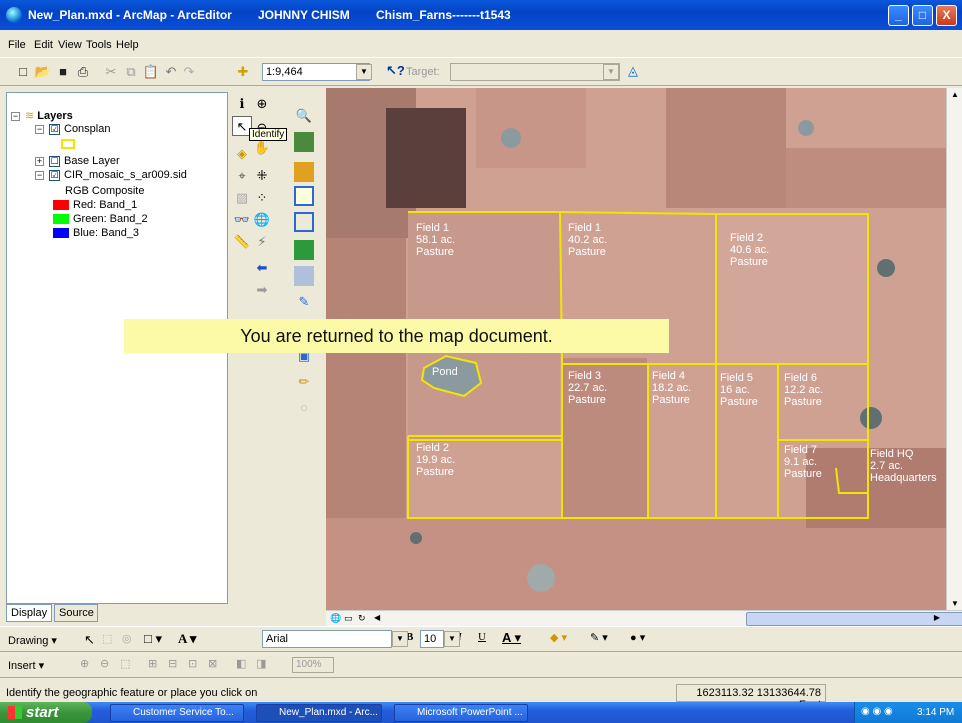 This screenshot has width=962, height=723. Describe the element at coordinates (304, 408) in the screenshot. I see `circle-tool-icon: ○` at that location.